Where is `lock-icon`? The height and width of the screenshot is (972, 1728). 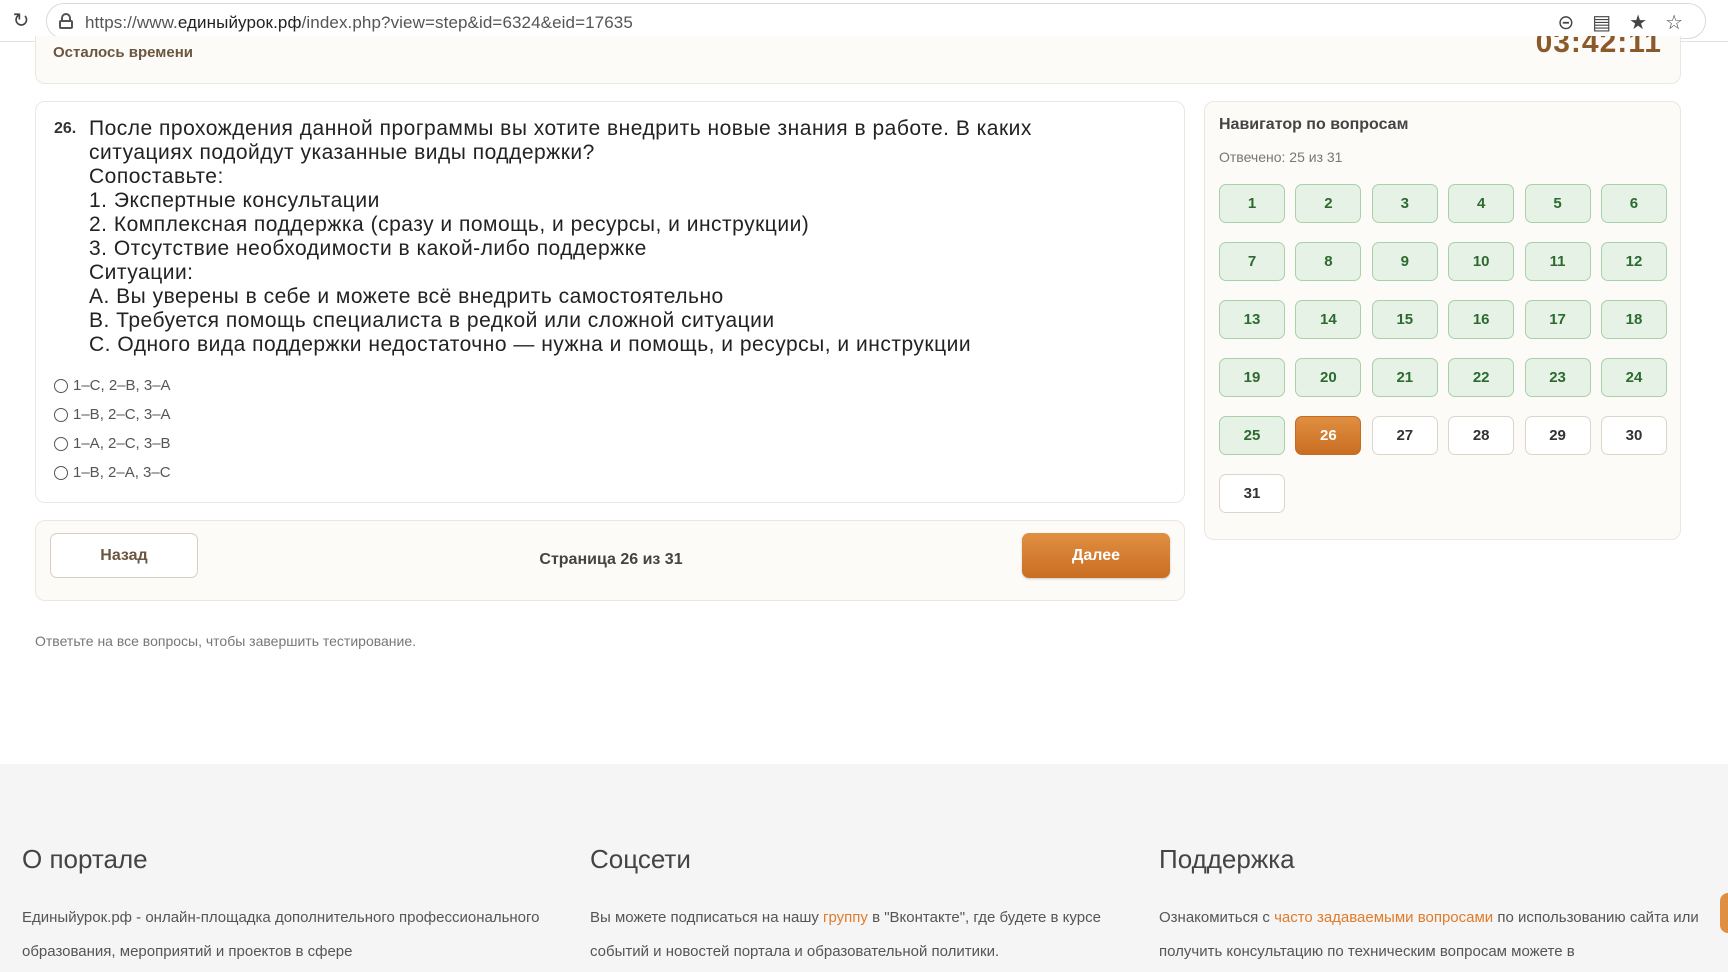
lock-icon is located at coordinates (66, 21).